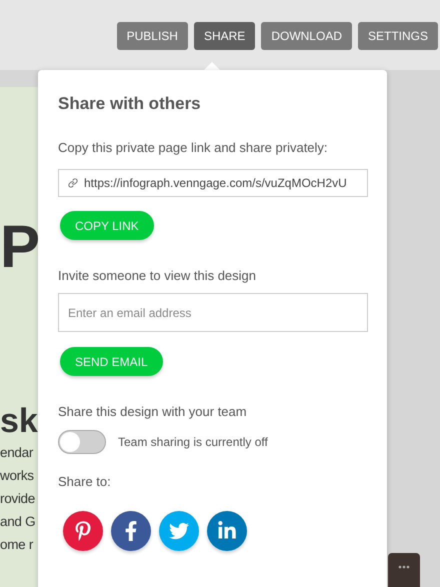 Image resolution: width=440 pixels, height=587 pixels. Describe the element at coordinates (225, 36) in the screenshot. I see `toolbar-button: SHARE` at that location.